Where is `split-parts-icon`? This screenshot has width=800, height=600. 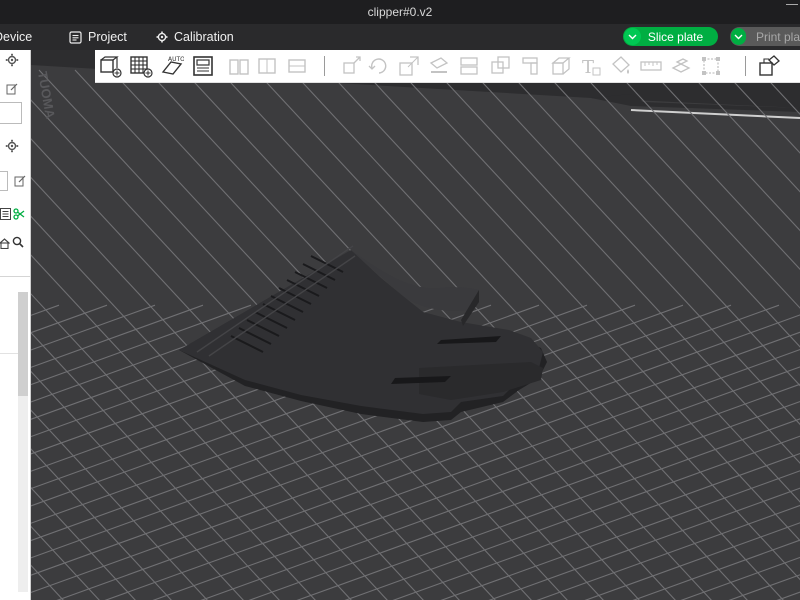
split-parts-icon is located at coordinates (267, 66).